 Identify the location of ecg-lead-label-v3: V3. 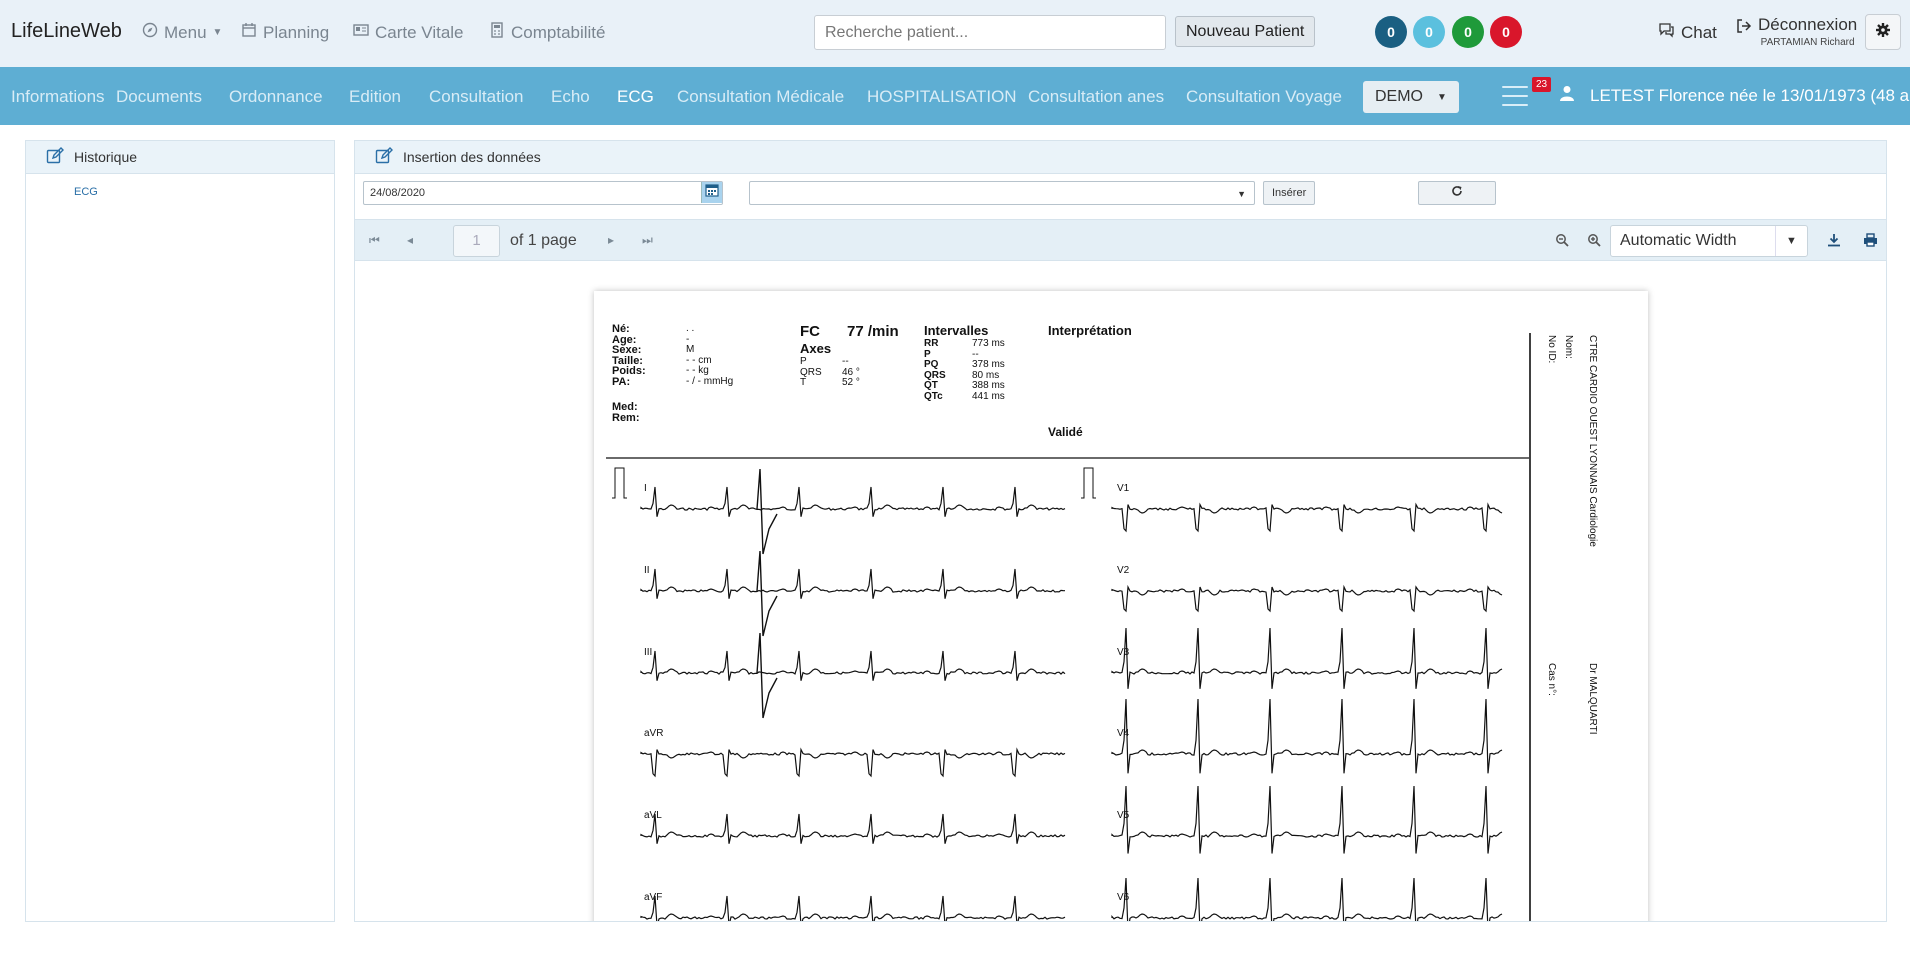
(1123, 652).